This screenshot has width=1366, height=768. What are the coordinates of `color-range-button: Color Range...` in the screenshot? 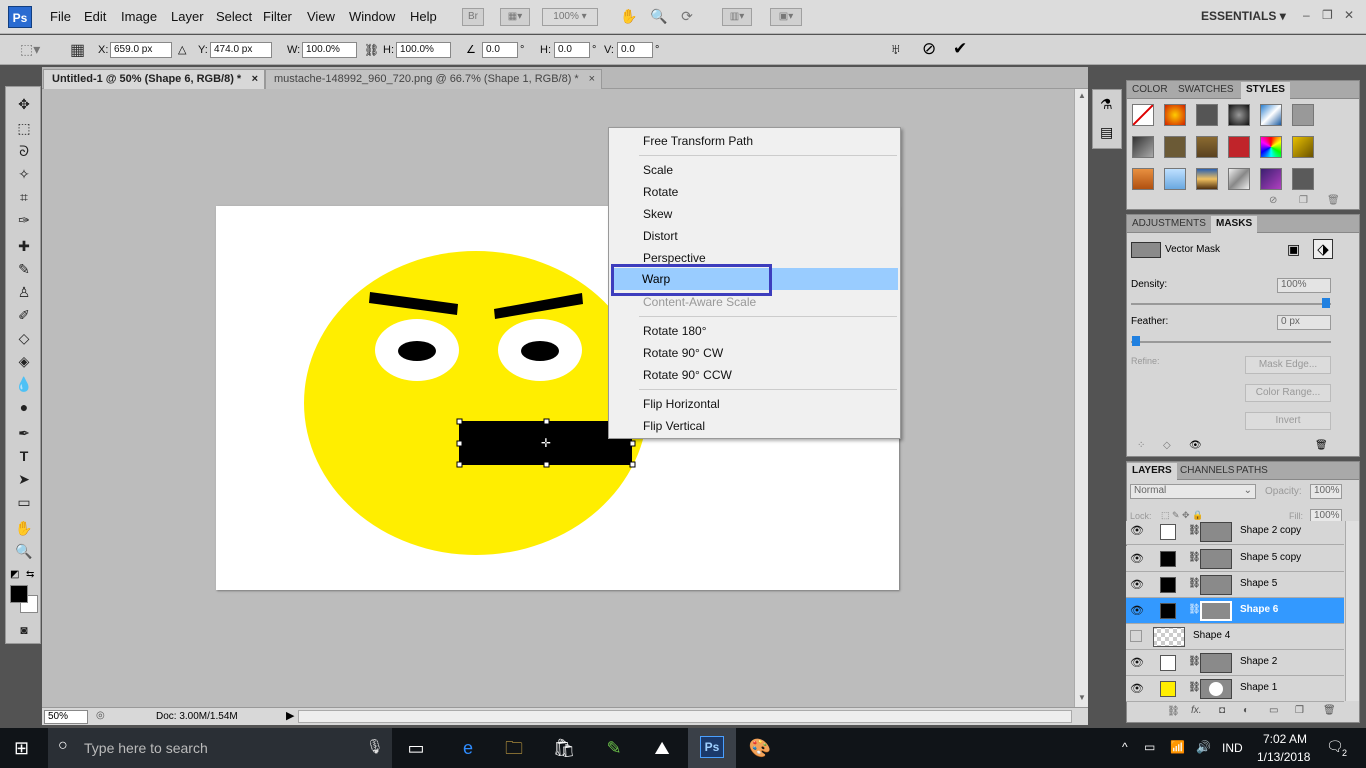 It's located at (1288, 393).